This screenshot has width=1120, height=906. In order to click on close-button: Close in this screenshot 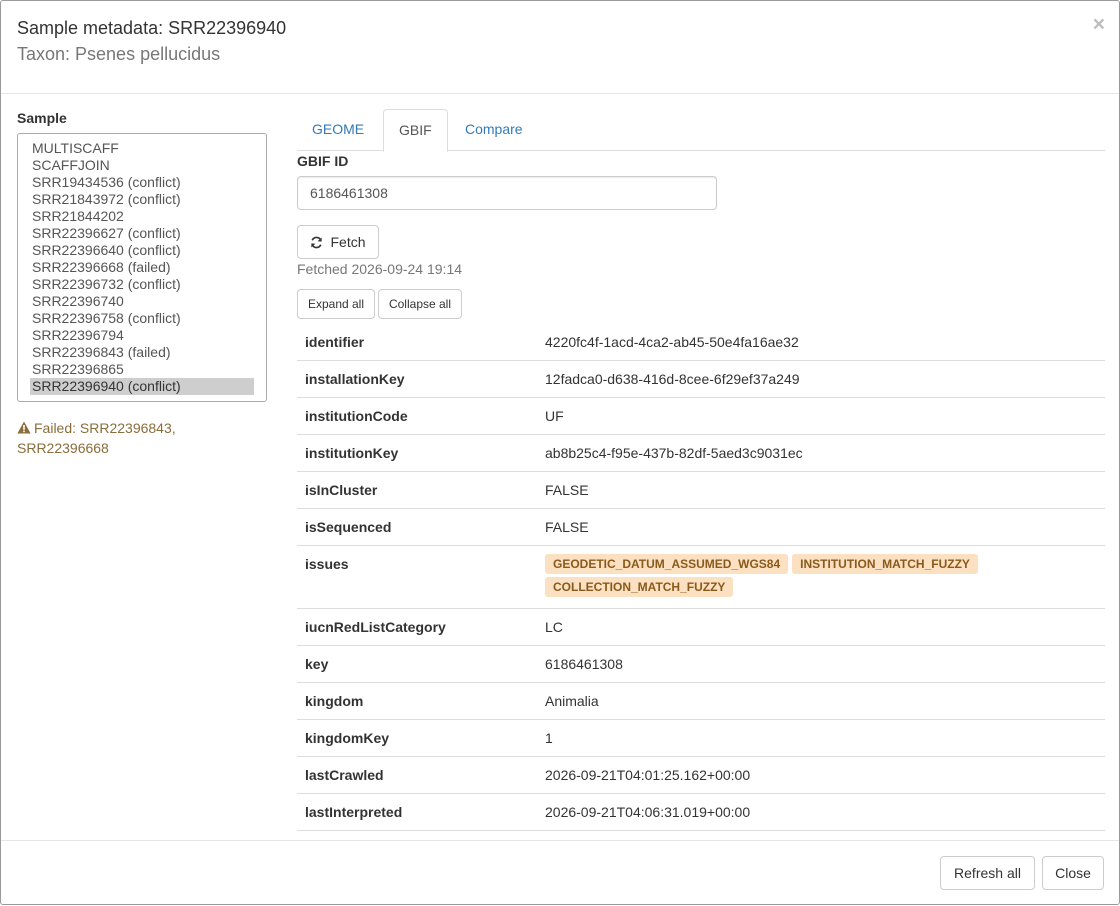, I will do `click(1073, 873)`.